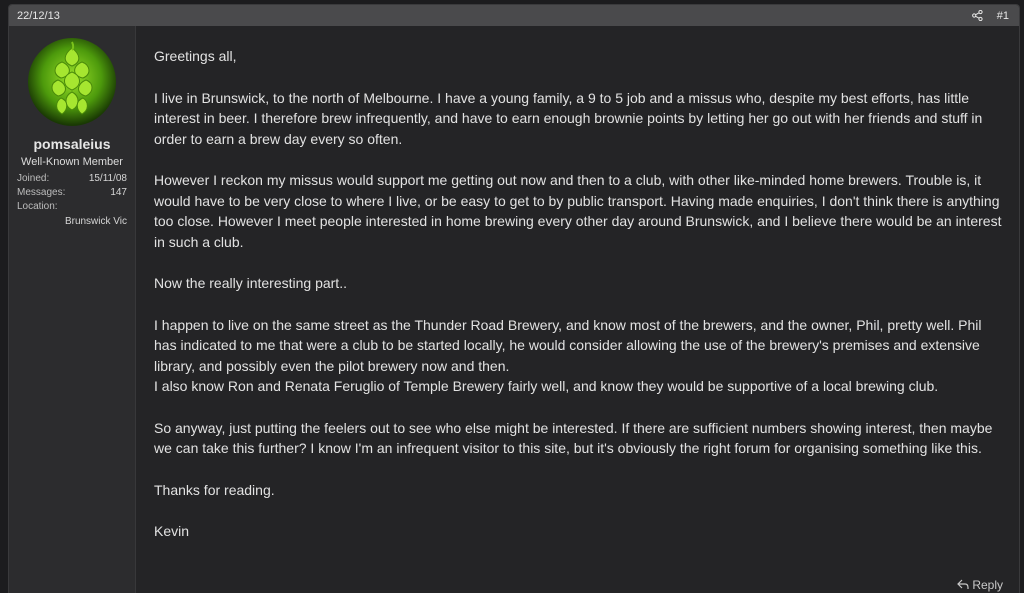 Image resolution: width=1024 pixels, height=593 pixels. I want to click on location-value: Brunswick Vic, so click(72, 221).